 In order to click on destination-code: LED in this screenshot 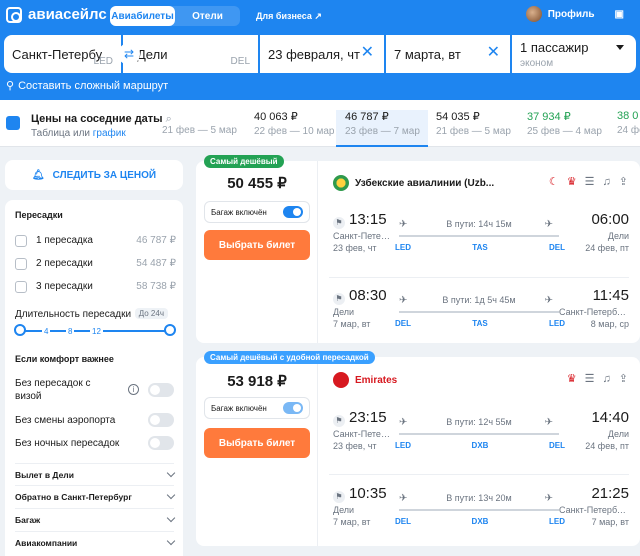, I will do `click(557, 521)`.